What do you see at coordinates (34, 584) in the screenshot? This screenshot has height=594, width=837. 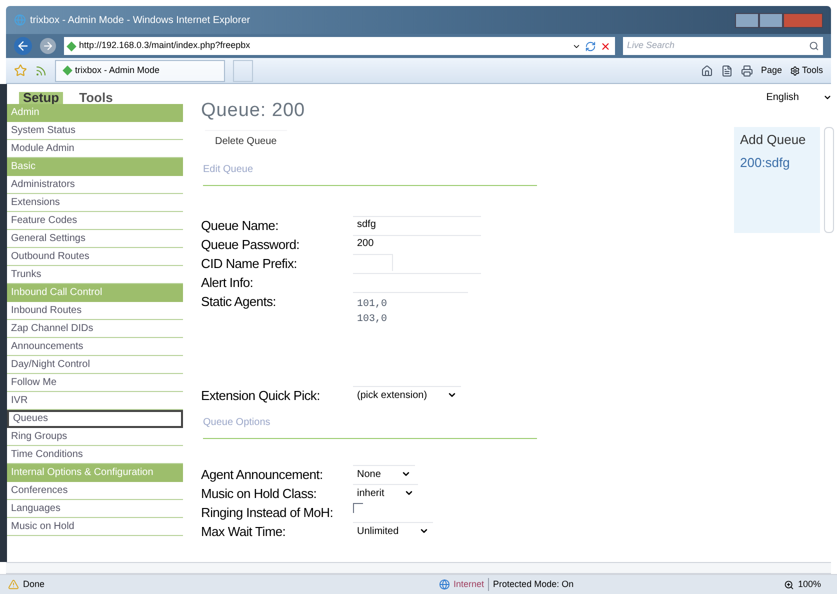 I see `status-text: Done` at bounding box center [34, 584].